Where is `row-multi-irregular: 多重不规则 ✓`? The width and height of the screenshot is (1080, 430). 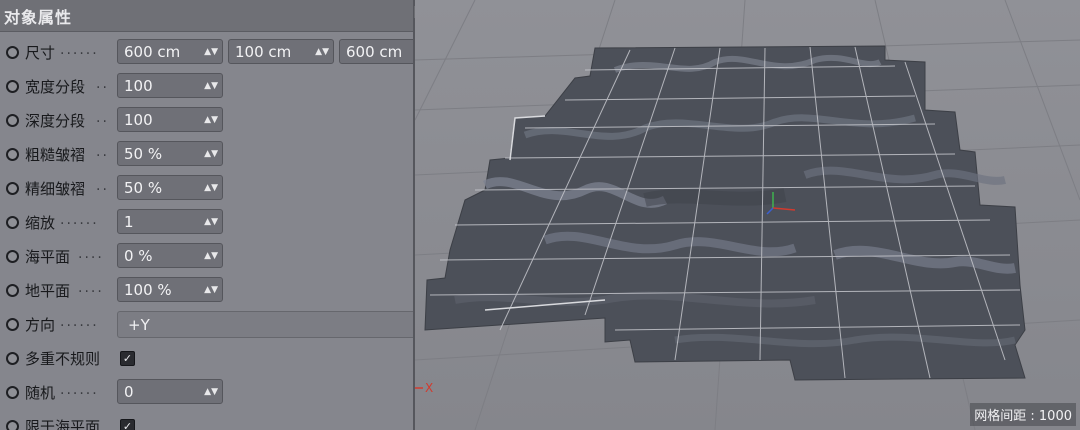
row-multi-irregular: 多重不规则 ✓ is located at coordinates (206, 359).